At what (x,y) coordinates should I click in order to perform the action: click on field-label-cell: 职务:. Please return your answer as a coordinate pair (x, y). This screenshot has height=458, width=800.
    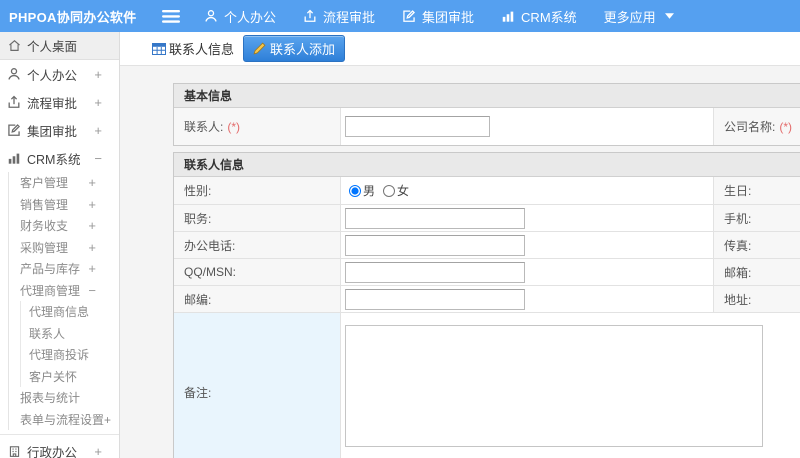
    Looking at the image, I should click on (257, 217).